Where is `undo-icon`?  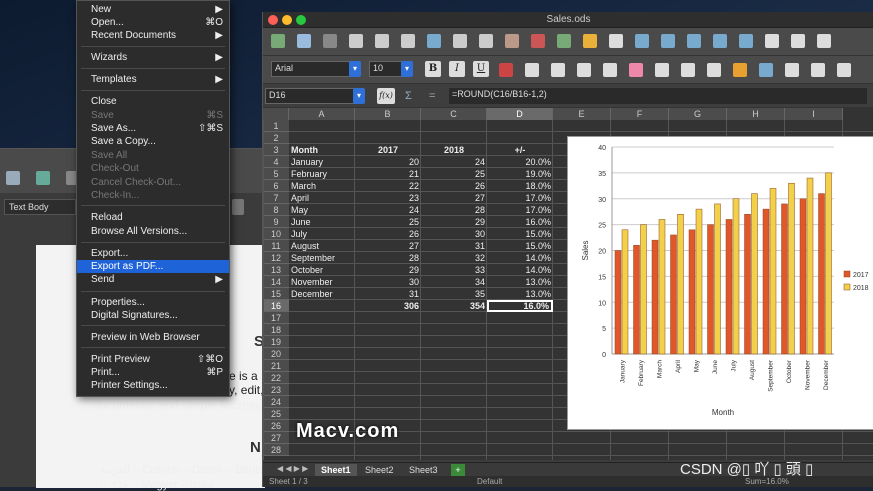 undo-icon is located at coordinates (538, 41).